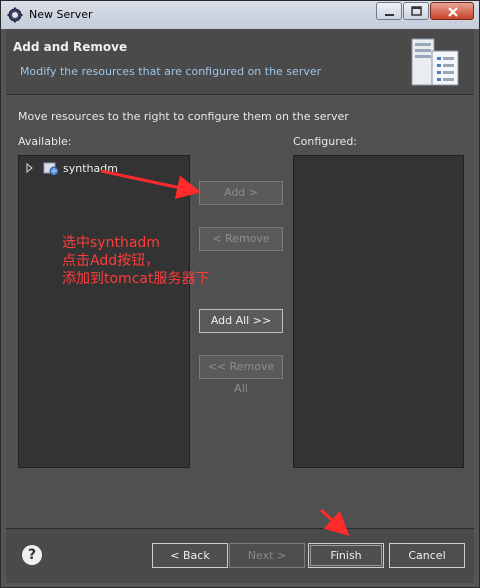 The width and height of the screenshot is (480, 588). What do you see at coordinates (427, 555) in the screenshot?
I see `cancel-button: Cancel` at bounding box center [427, 555].